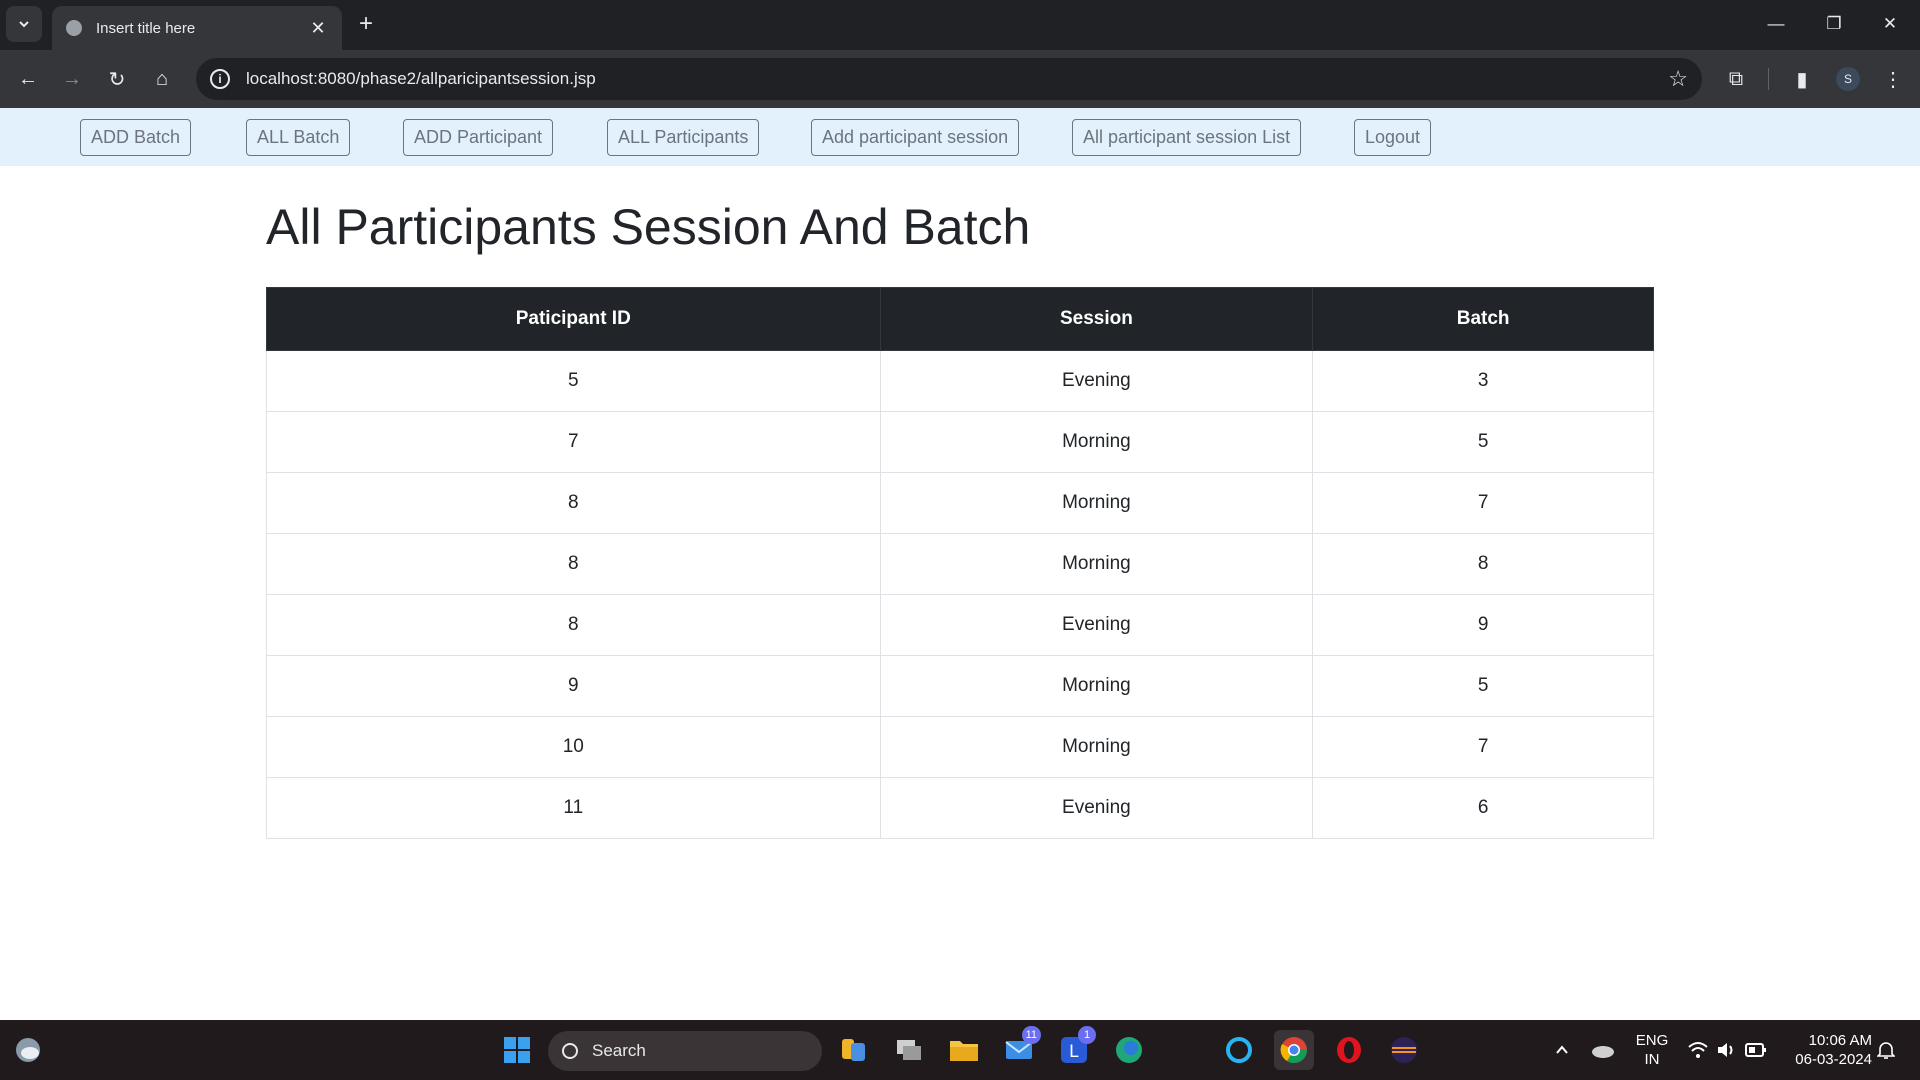  I want to click on cell-batch: 9, so click(1483, 625).